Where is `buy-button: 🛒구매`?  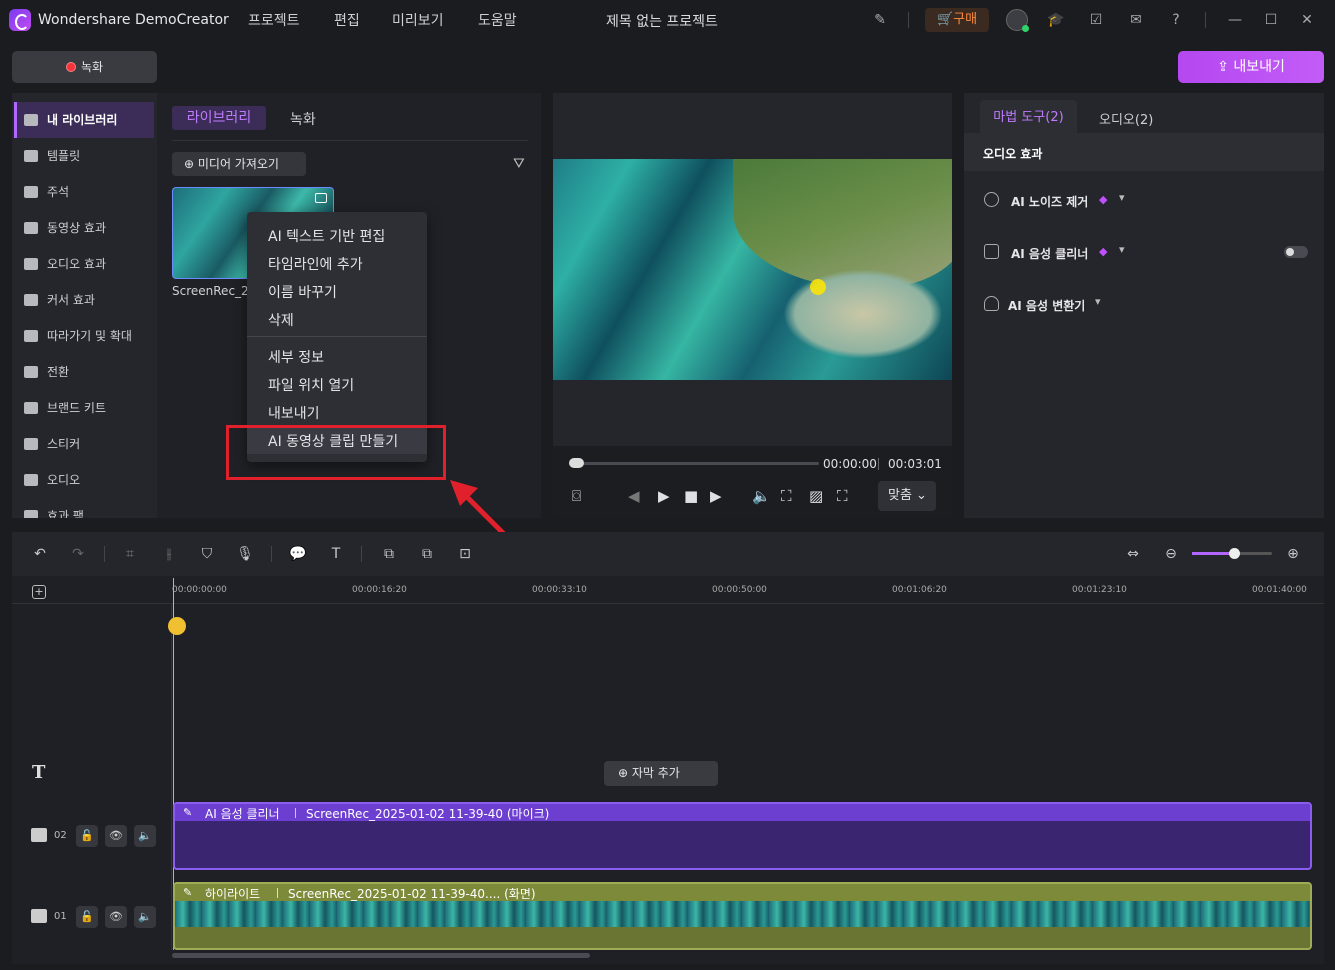 buy-button: 🛒구매 is located at coordinates (957, 20).